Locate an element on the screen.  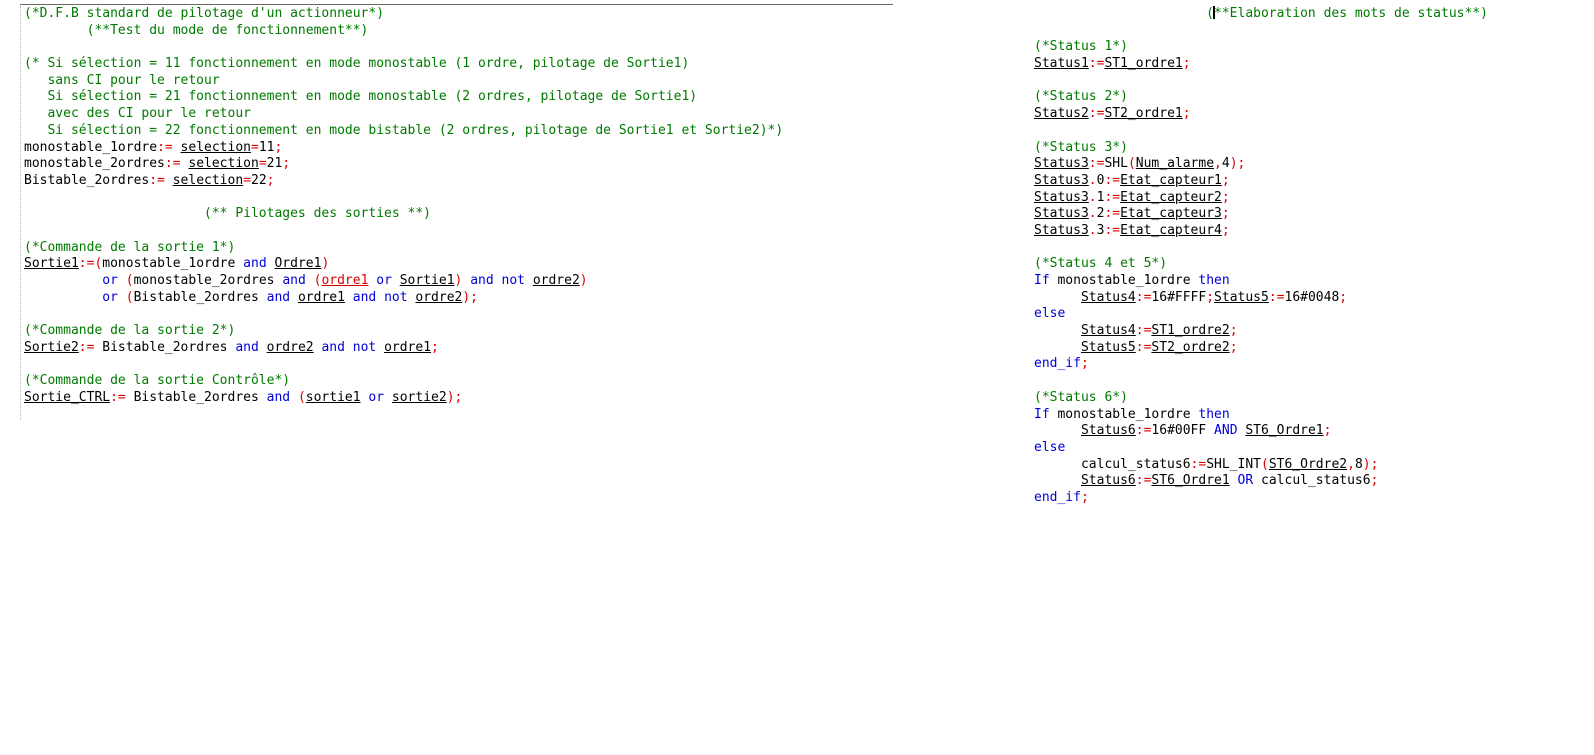
right-code-line: Status3.1:=Etat_capteur2; is located at coordinates (1261, 198).